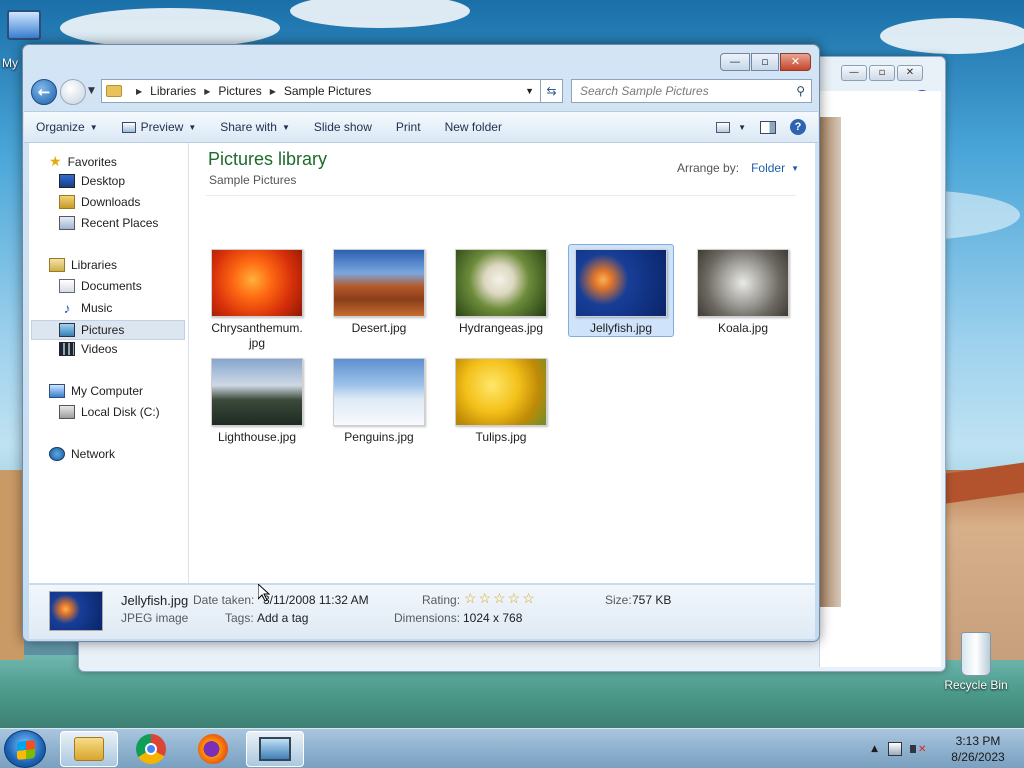 This screenshot has width=1024, height=768. What do you see at coordinates (73, 92) in the screenshot?
I see `forward-button` at bounding box center [73, 92].